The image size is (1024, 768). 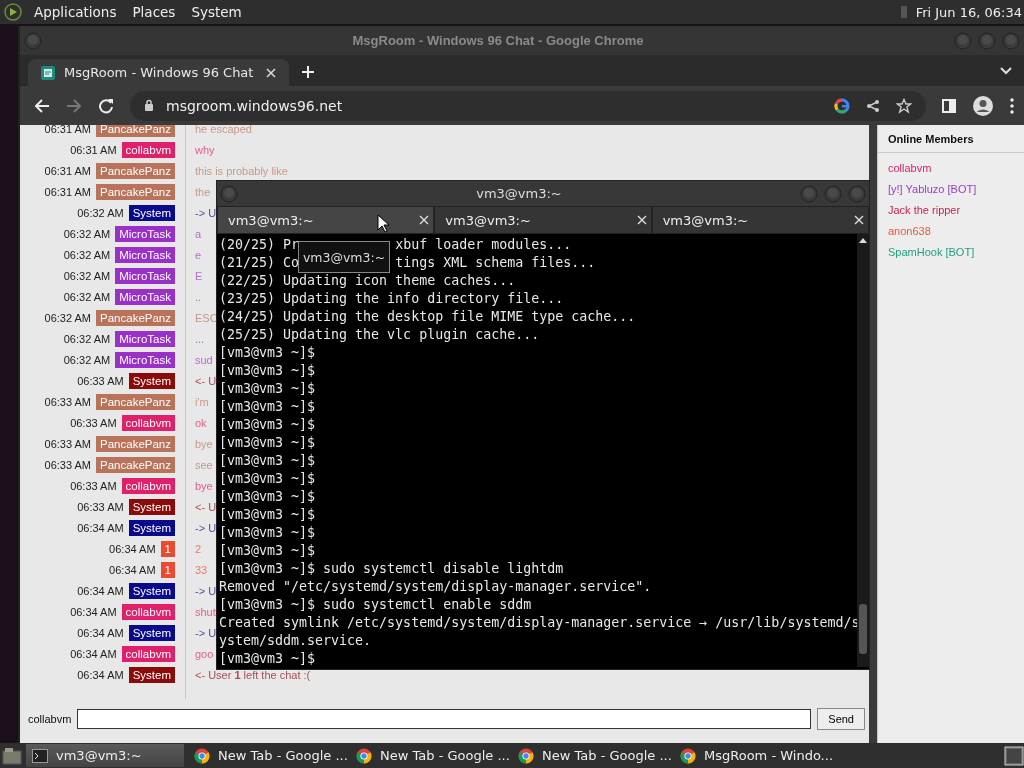 What do you see at coordinates (842, 105) in the screenshot?
I see `google-icon` at bounding box center [842, 105].